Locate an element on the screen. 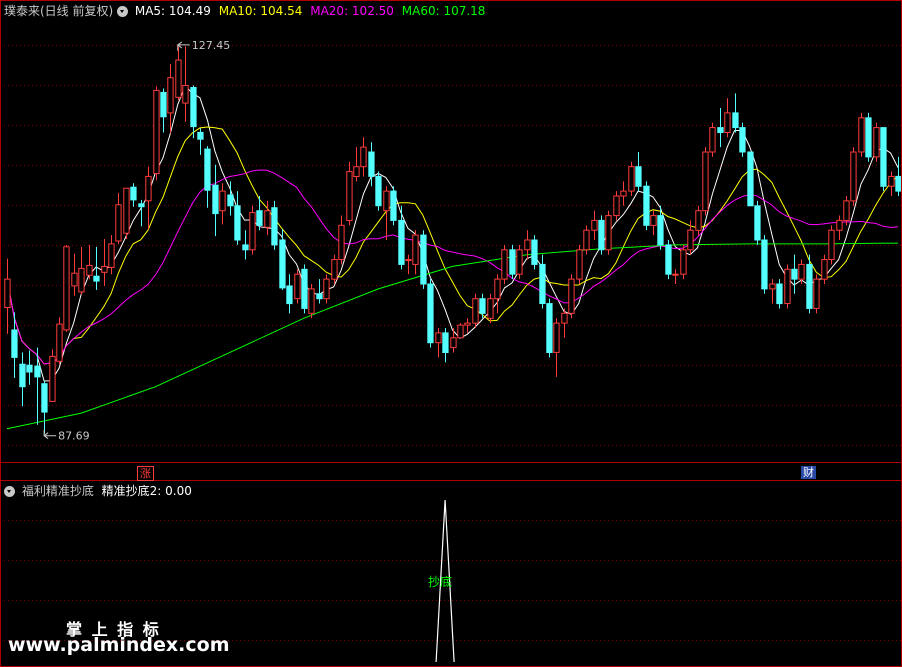  low-price-arrow is located at coordinates (50, 434).